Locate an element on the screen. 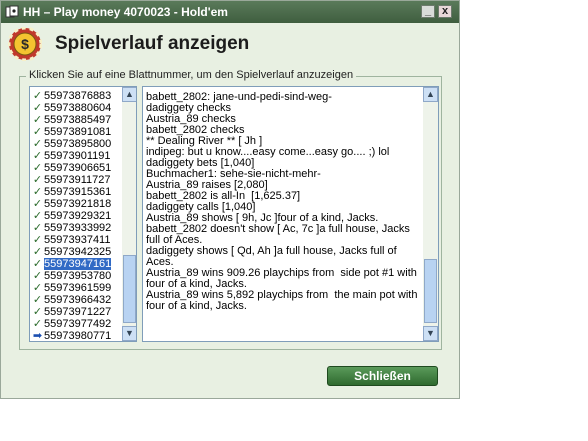 The image size is (588, 441). hand-list-item: ✓ 55973895800 is located at coordinates (77, 144).